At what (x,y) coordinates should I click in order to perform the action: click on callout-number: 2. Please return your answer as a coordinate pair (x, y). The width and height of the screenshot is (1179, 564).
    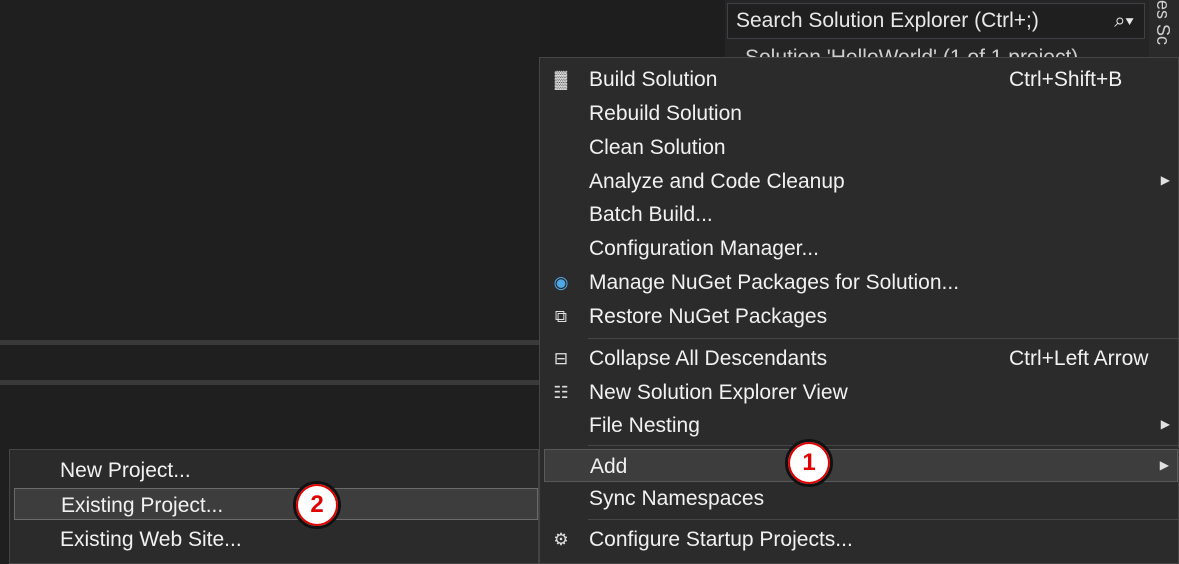
    Looking at the image, I should click on (317, 504).